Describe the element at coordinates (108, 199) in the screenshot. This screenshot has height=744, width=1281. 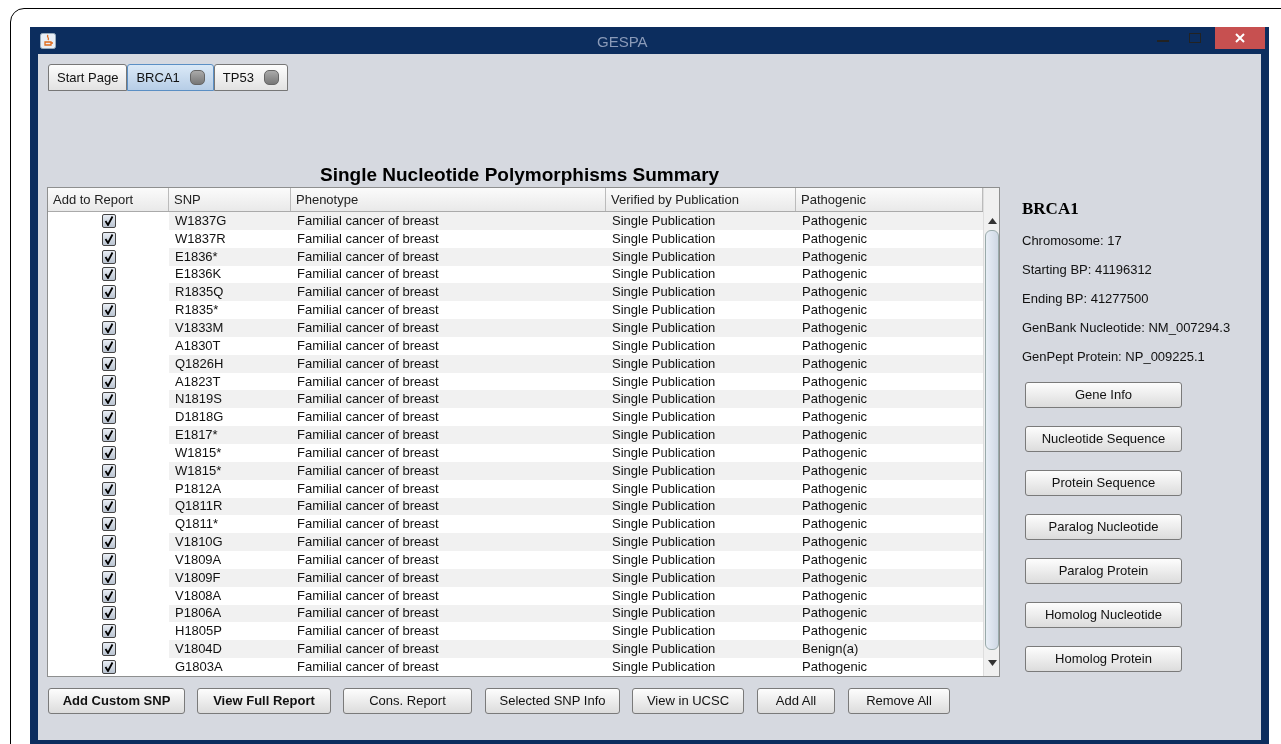
I see `column-header: Add to Report` at that location.